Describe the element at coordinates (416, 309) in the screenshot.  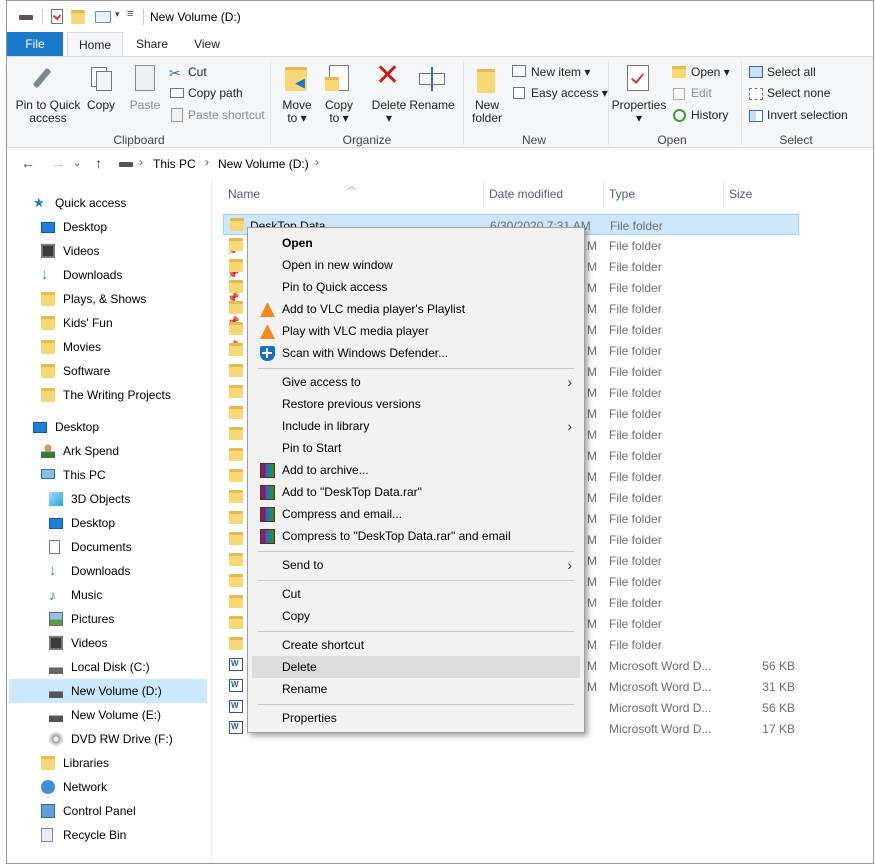
I see `menu-item-vlc-playlist: Add to VLC media player's Playlist` at that location.